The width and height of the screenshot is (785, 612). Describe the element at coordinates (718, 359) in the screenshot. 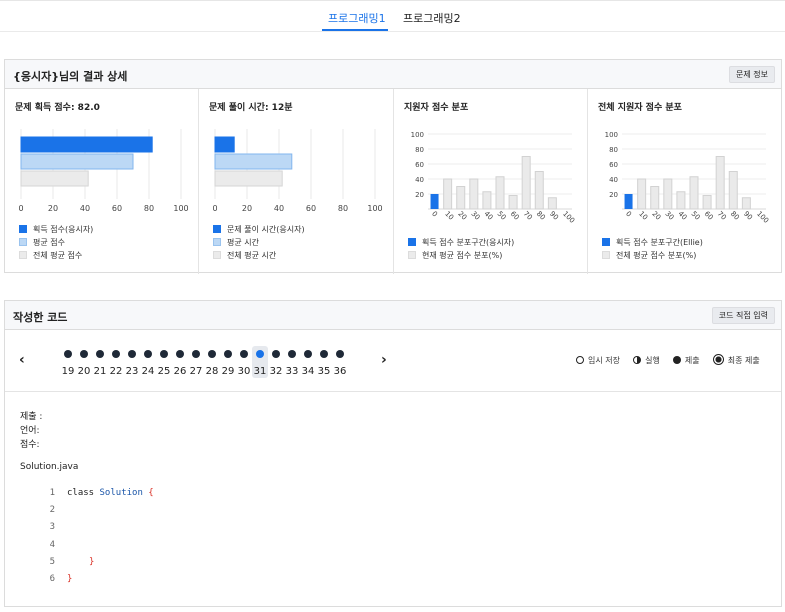

I see `ring-circle-icon` at that location.